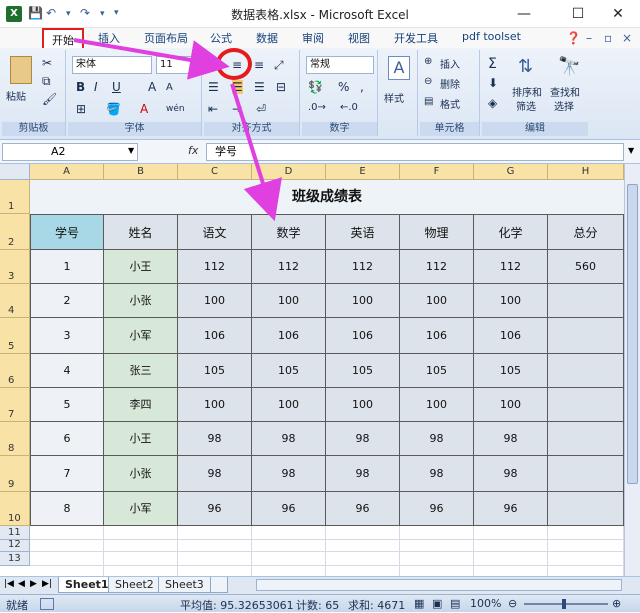 The height and width of the screenshot is (613, 640). Describe the element at coordinates (144, 109) in the screenshot. I see `font-color-icon: A` at that location.